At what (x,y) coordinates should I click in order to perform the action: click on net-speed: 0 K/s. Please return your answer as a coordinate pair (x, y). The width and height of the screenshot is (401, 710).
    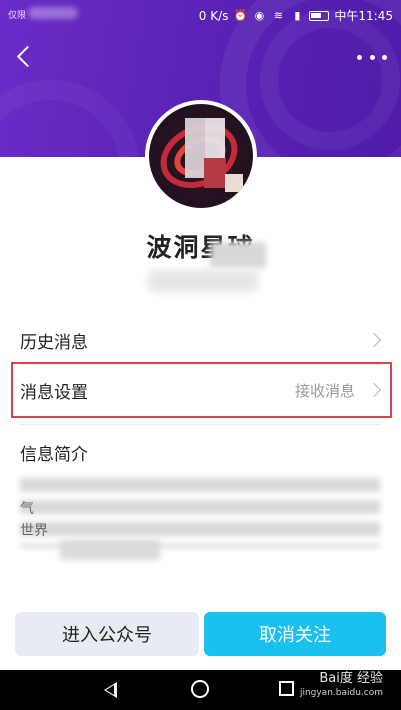
    Looking at the image, I should click on (213, 15).